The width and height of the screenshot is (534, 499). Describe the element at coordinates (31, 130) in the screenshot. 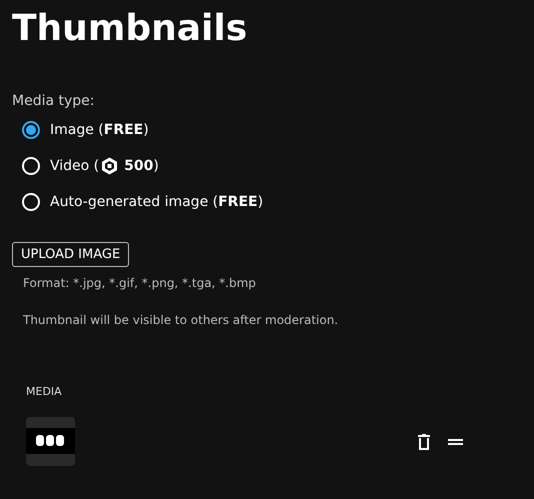

I see `radio-button` at that location.